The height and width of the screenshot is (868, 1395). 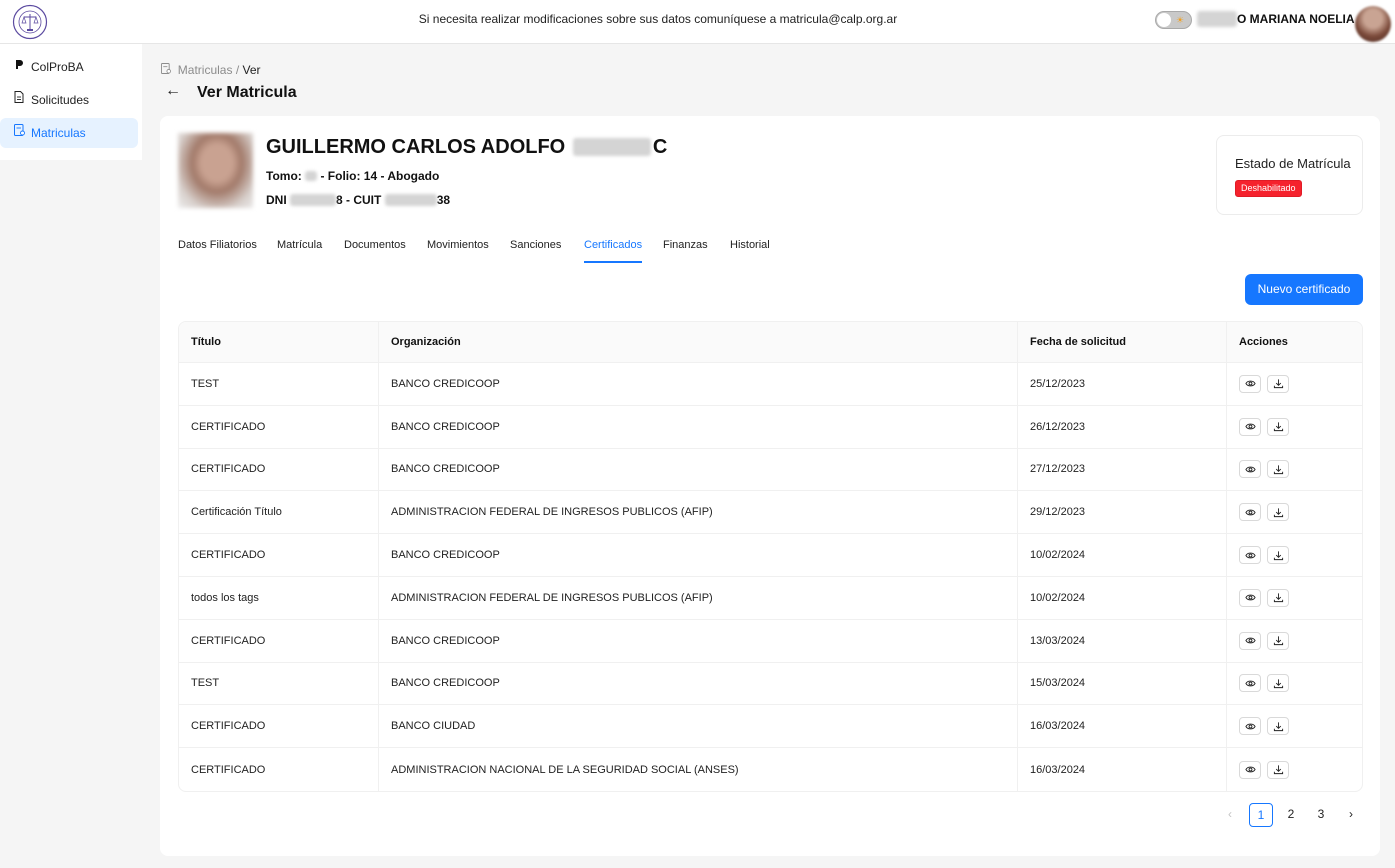 What do you see at coordinates (173, 91) in the screenshot?
I see `back-arrow-icon: ←` at bounding box center [173, 91].